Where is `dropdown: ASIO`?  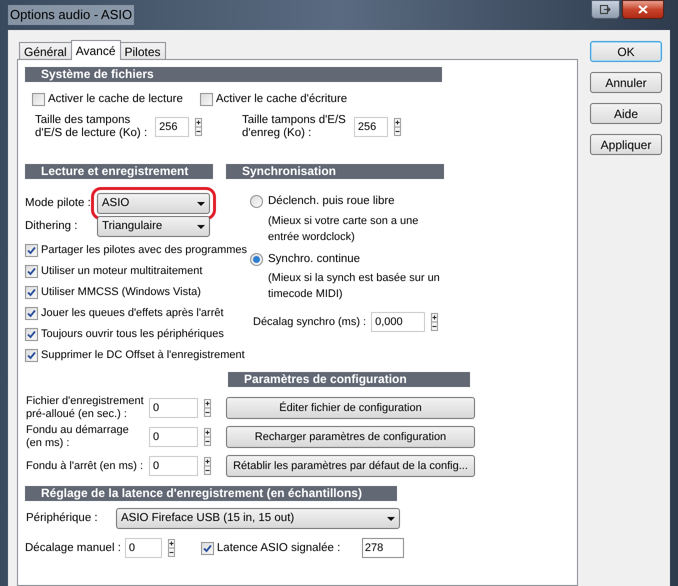 dropdown: ASIO is located at coordinates (153, 203).